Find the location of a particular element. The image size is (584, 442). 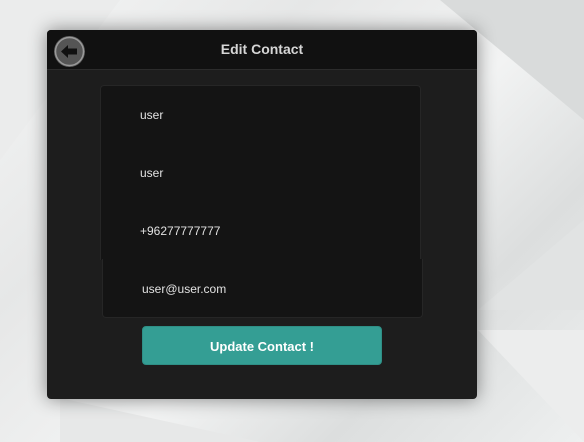

first-name-field is located at coordinates (270, 115).